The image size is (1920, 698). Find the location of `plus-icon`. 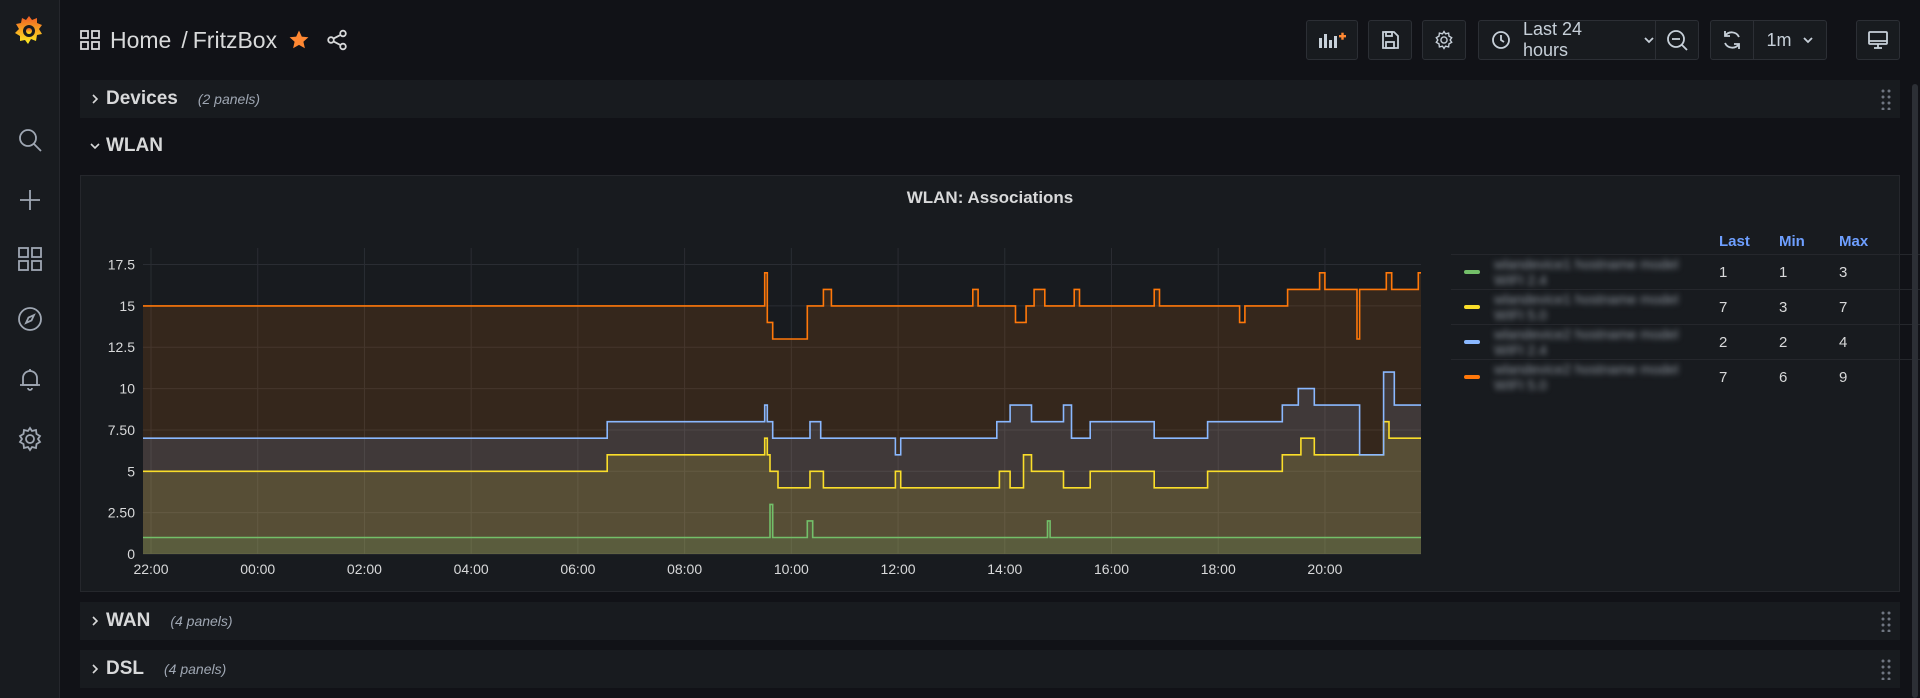

plus-icon is located at coordinates (30, 200).